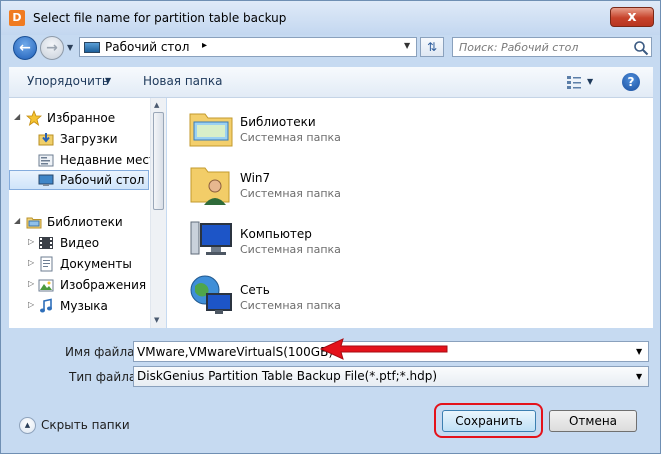 Image resolution: width=661 pixels, height=454 pixels. What do you see at coordinates (158, 213) in the screenshot?
I see `navigation-scrollbar: ▲ ▼` at bounding box center [158, 213].